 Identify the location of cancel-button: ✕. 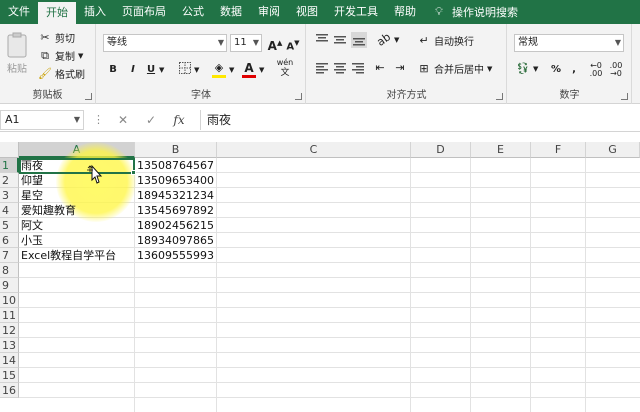
(123, 120).